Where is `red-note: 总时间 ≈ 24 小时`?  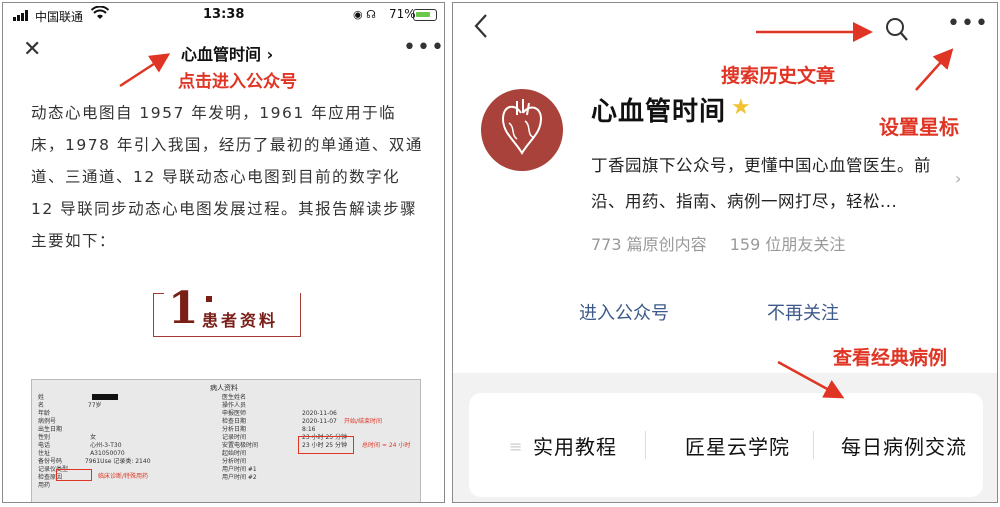
red-note: 总时间 ≈ 24 小时 is located at coordinates (386, 445).